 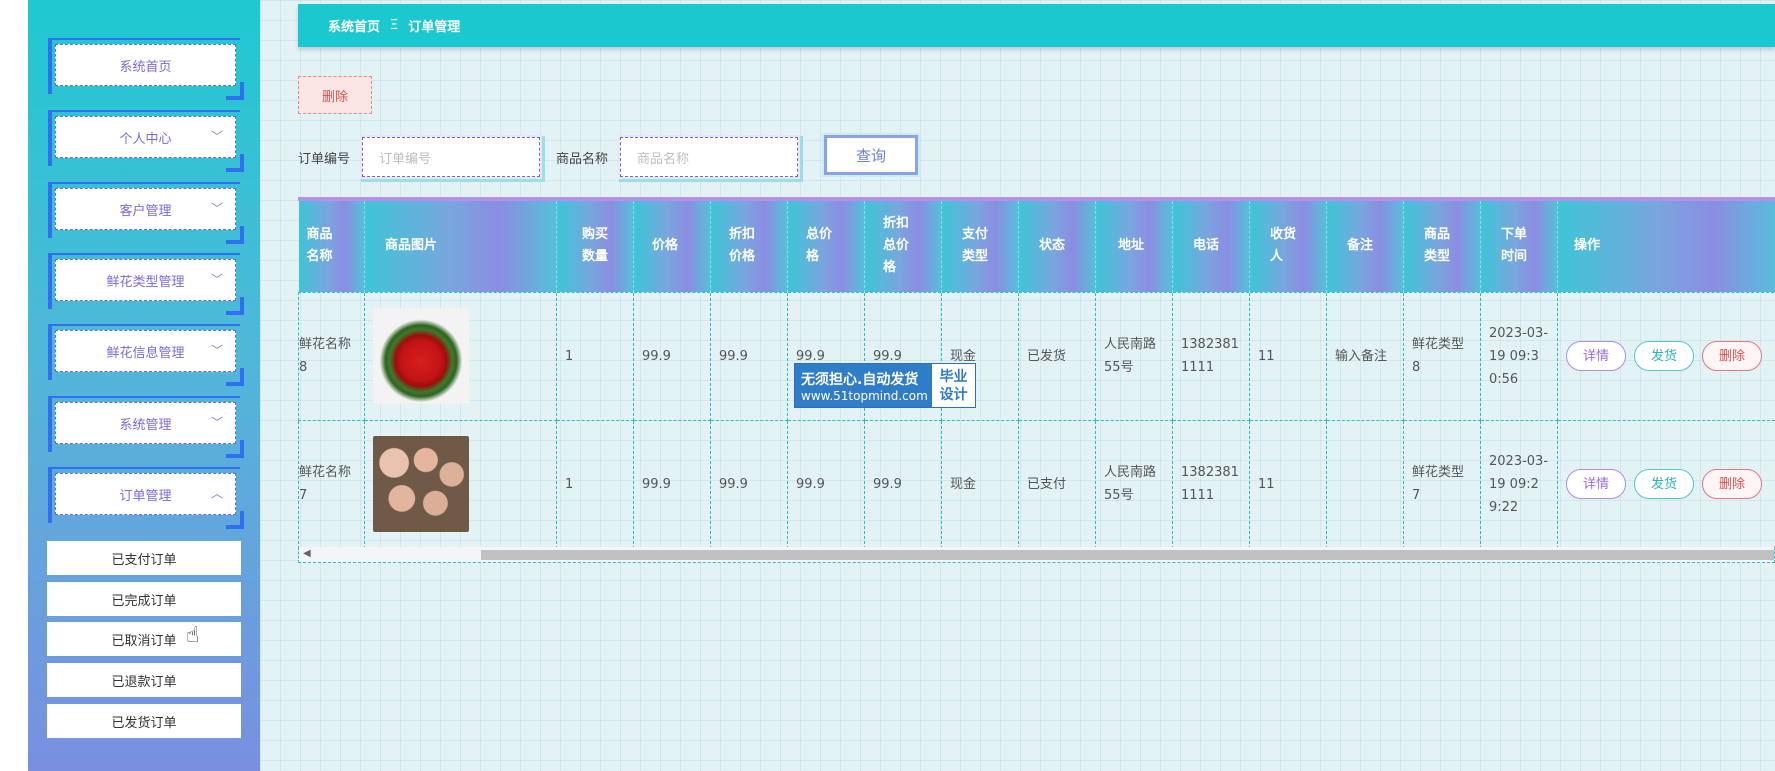 What do you see at coordinates (826, 484) in the screenshot?
I see `cell-total: 99.9` at bounding box center [826, 484].